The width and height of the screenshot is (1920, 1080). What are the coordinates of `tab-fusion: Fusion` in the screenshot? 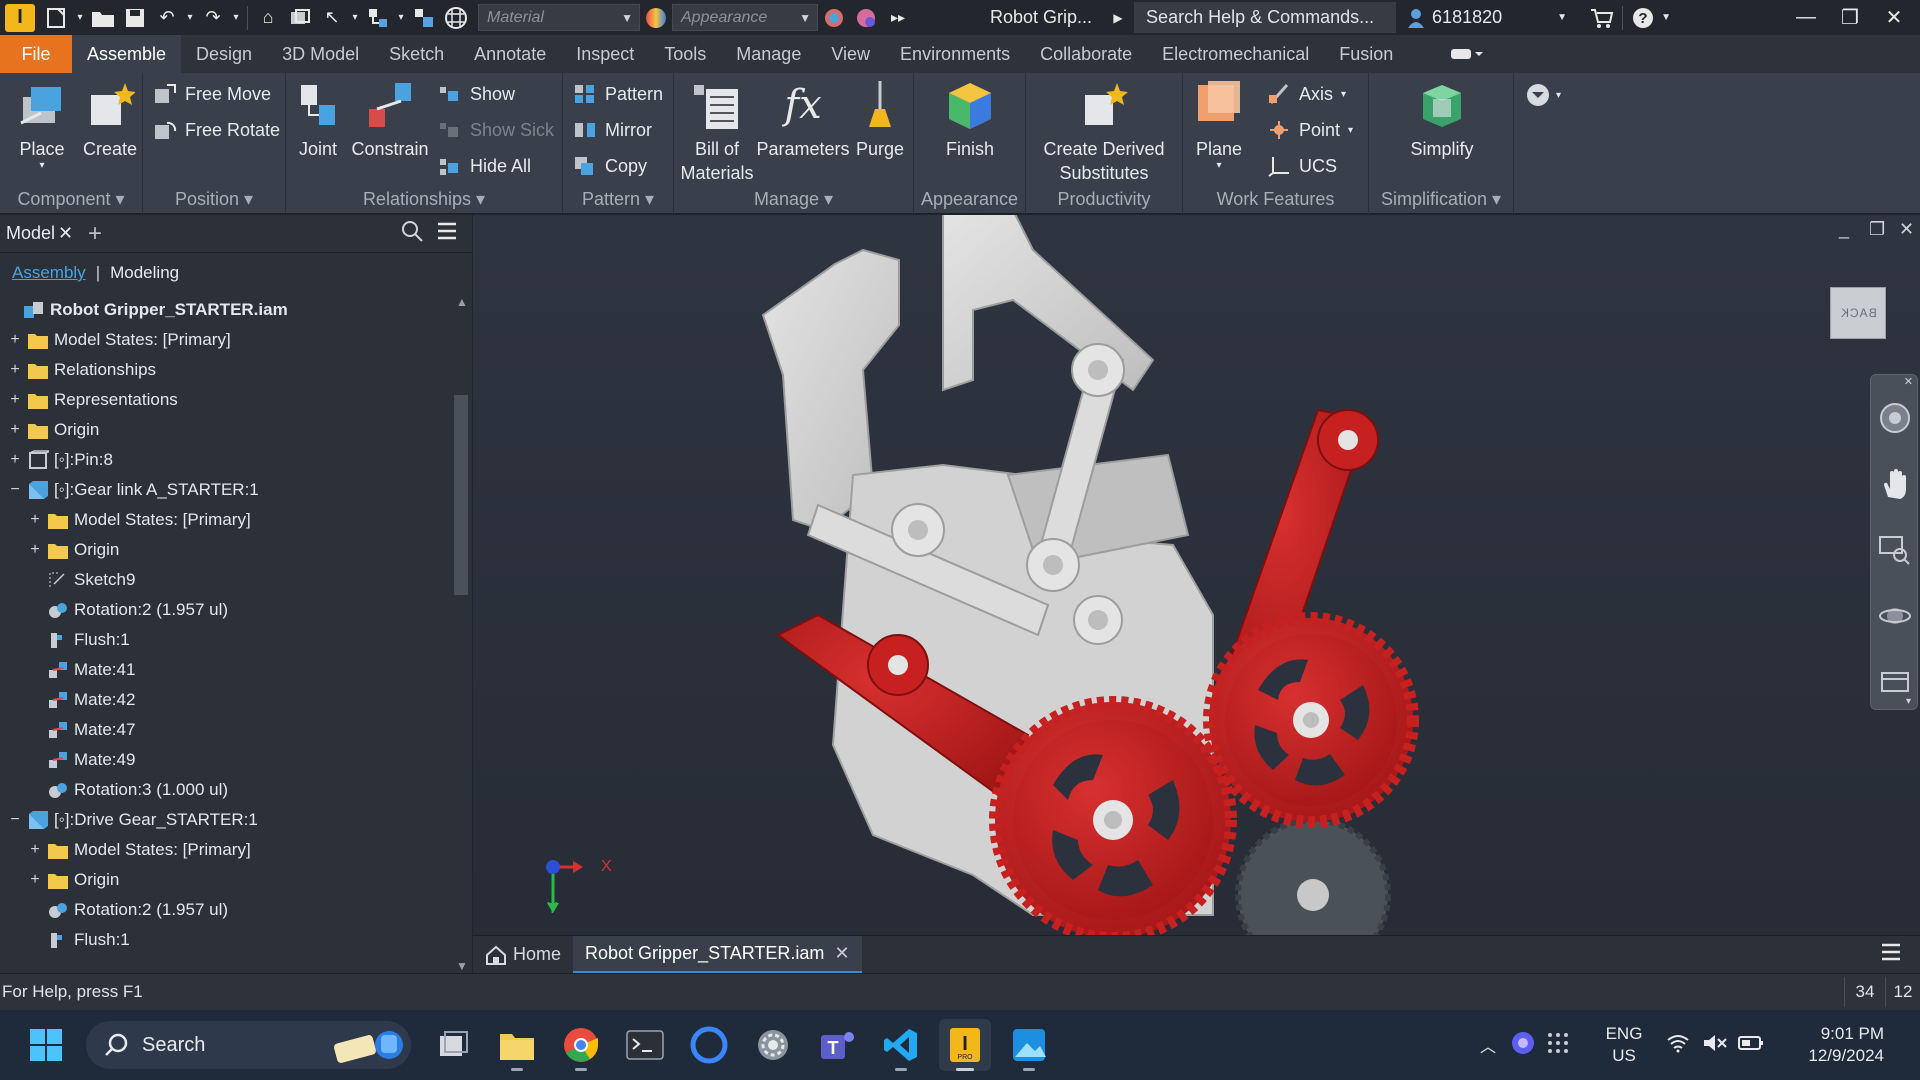 It's located at (1366, 54).